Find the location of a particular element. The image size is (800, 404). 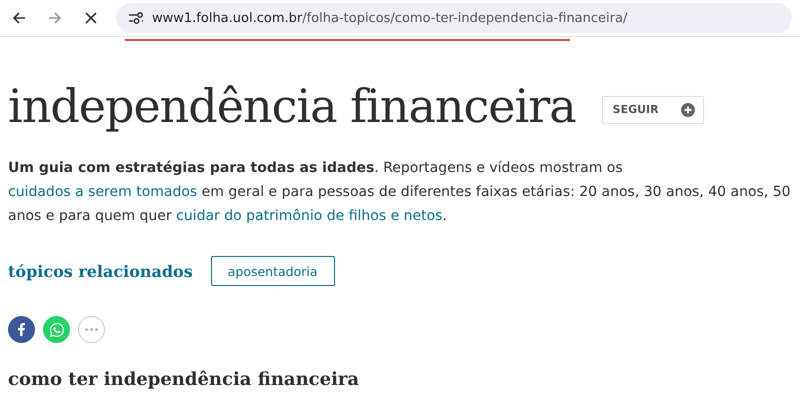

section-heading: como ter independência financeira is located at coordinates (184, 379).